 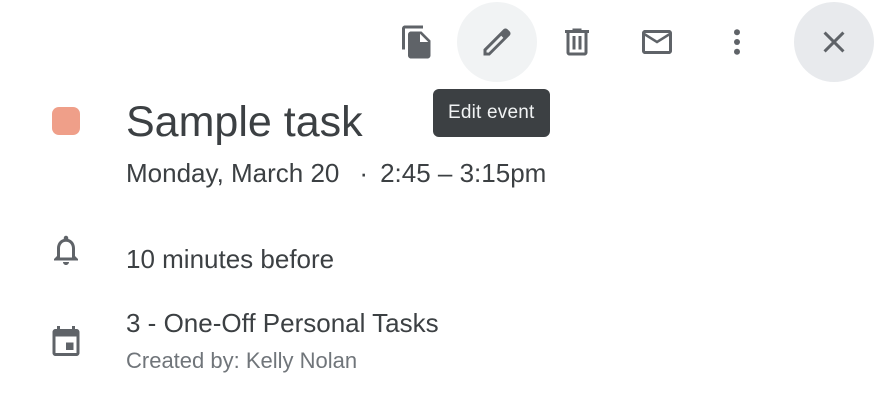 I want to click on edit-event-tooltip: Edit event, so click(x=491, y=113).